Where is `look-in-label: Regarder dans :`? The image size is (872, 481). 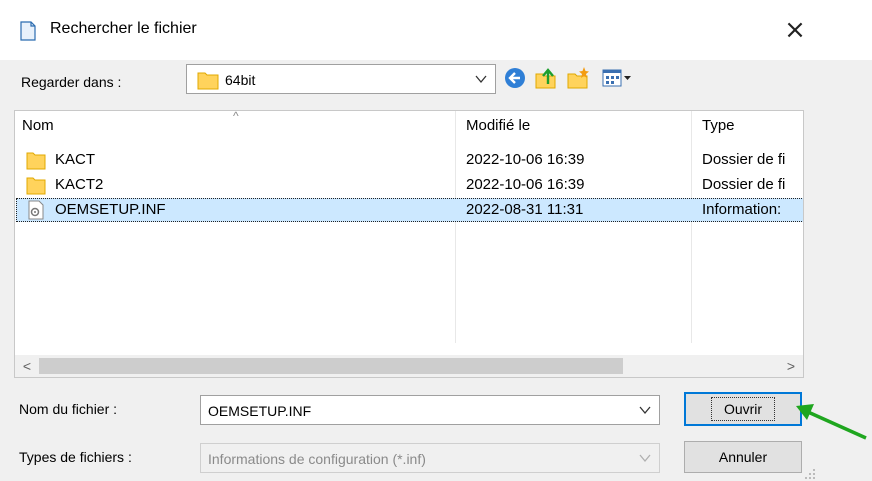
look-in-label: Regarder dans : is located at coordinates (71, 82).